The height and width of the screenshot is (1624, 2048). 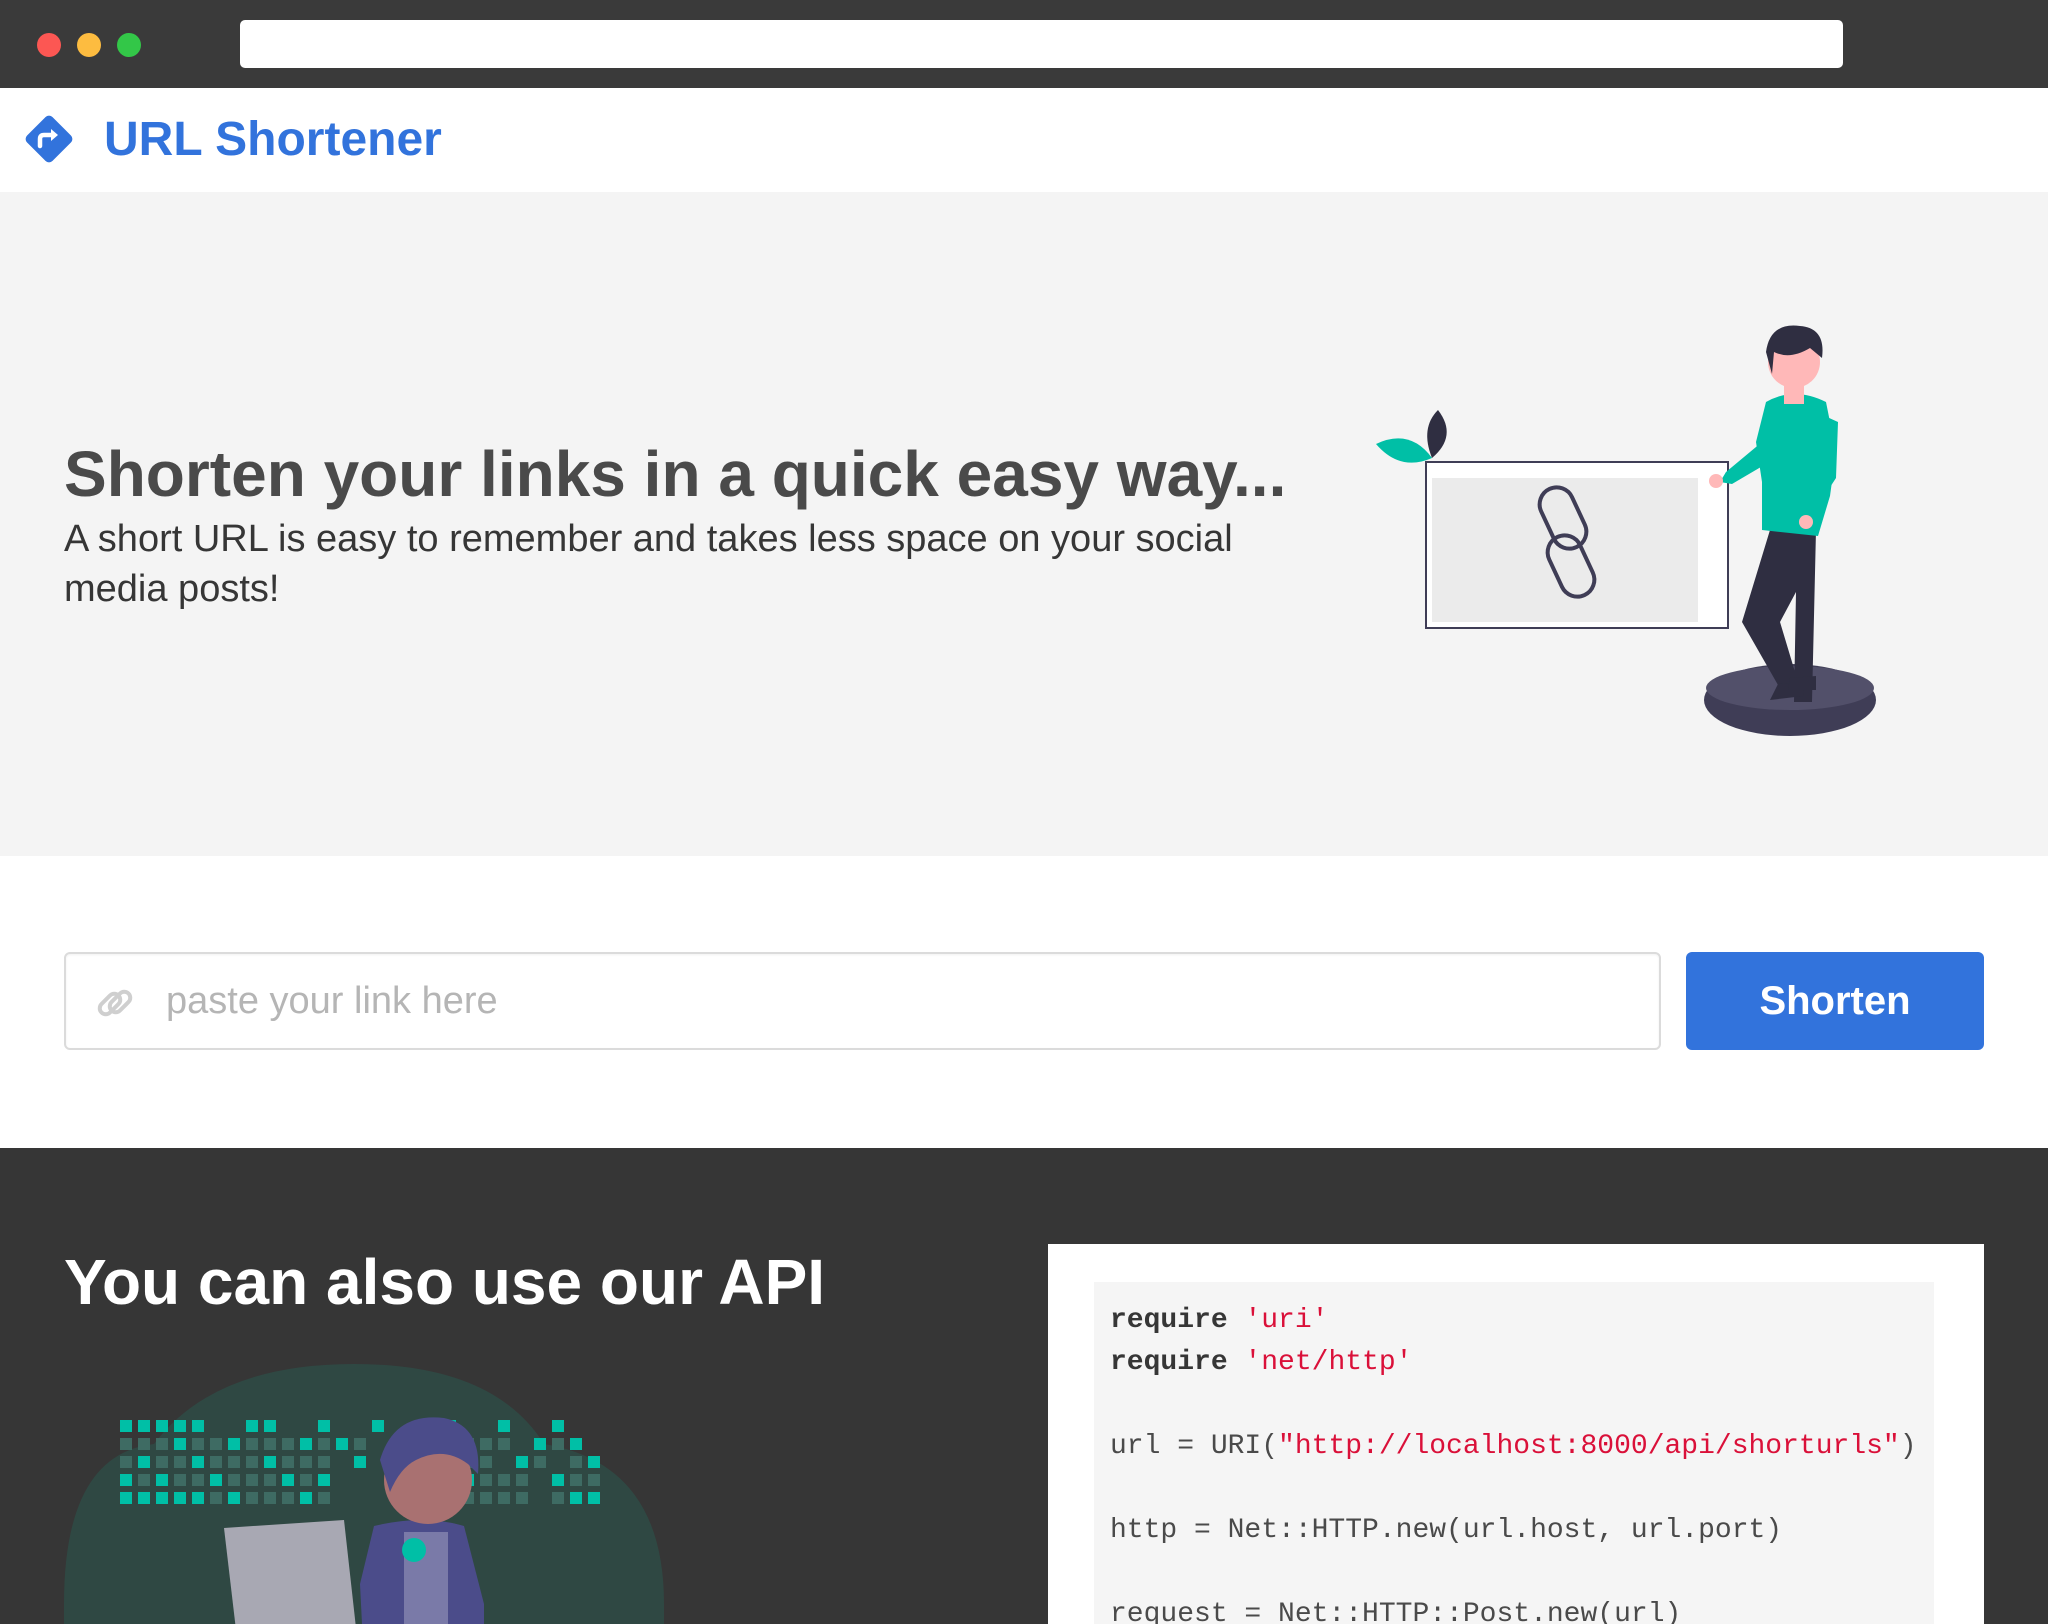 I want to click on directions-diamond-icon, so click(x=49, y=139).